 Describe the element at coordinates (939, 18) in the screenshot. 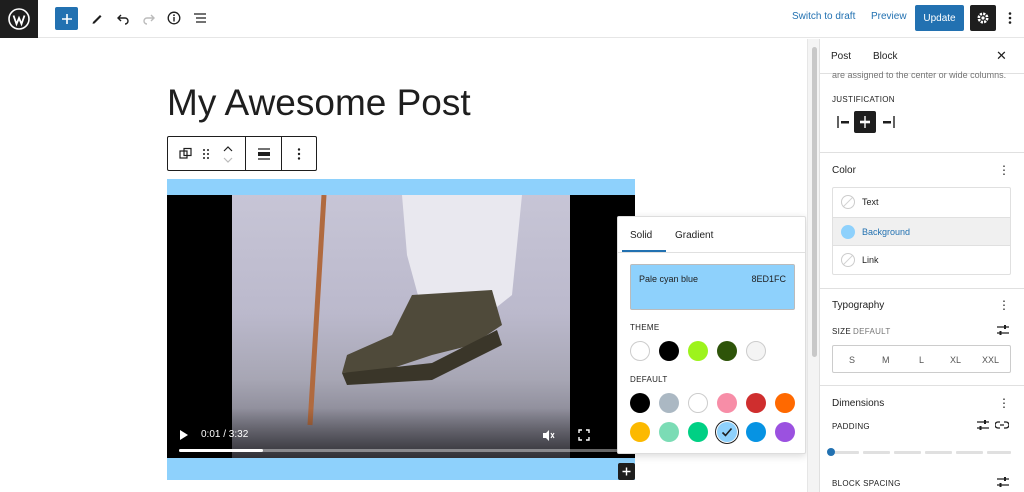

I see `update-button: Update` at that location.